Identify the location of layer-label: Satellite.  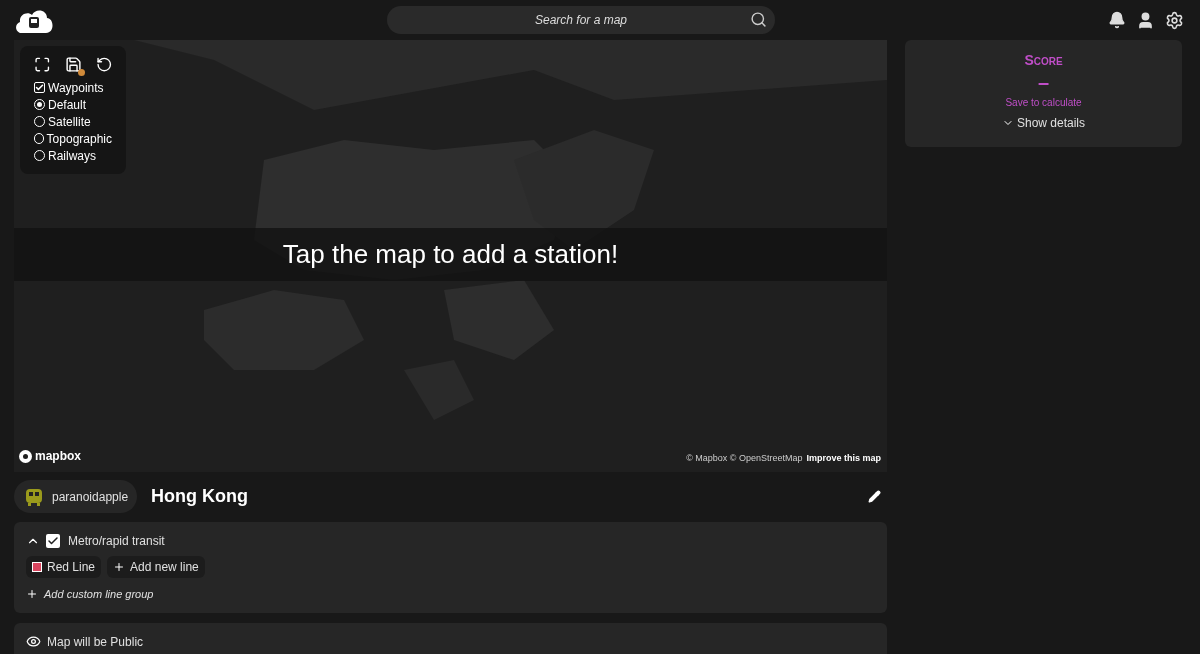
(69, 121).